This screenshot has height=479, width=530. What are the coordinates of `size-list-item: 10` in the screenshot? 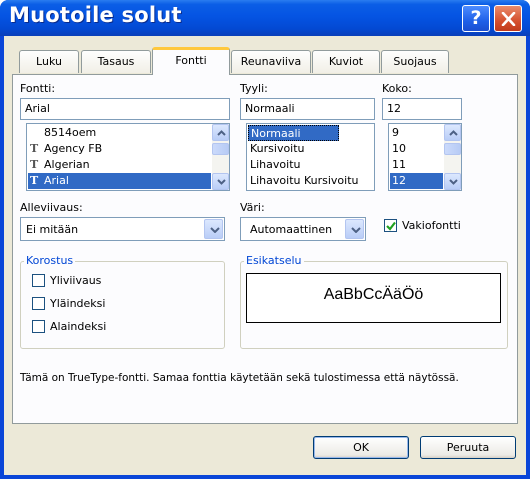 It's located at (416, 149).